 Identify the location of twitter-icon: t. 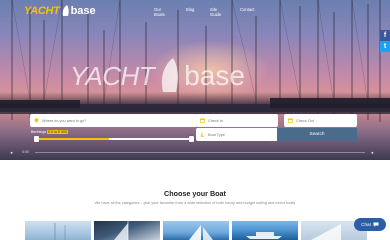
(385, 46).